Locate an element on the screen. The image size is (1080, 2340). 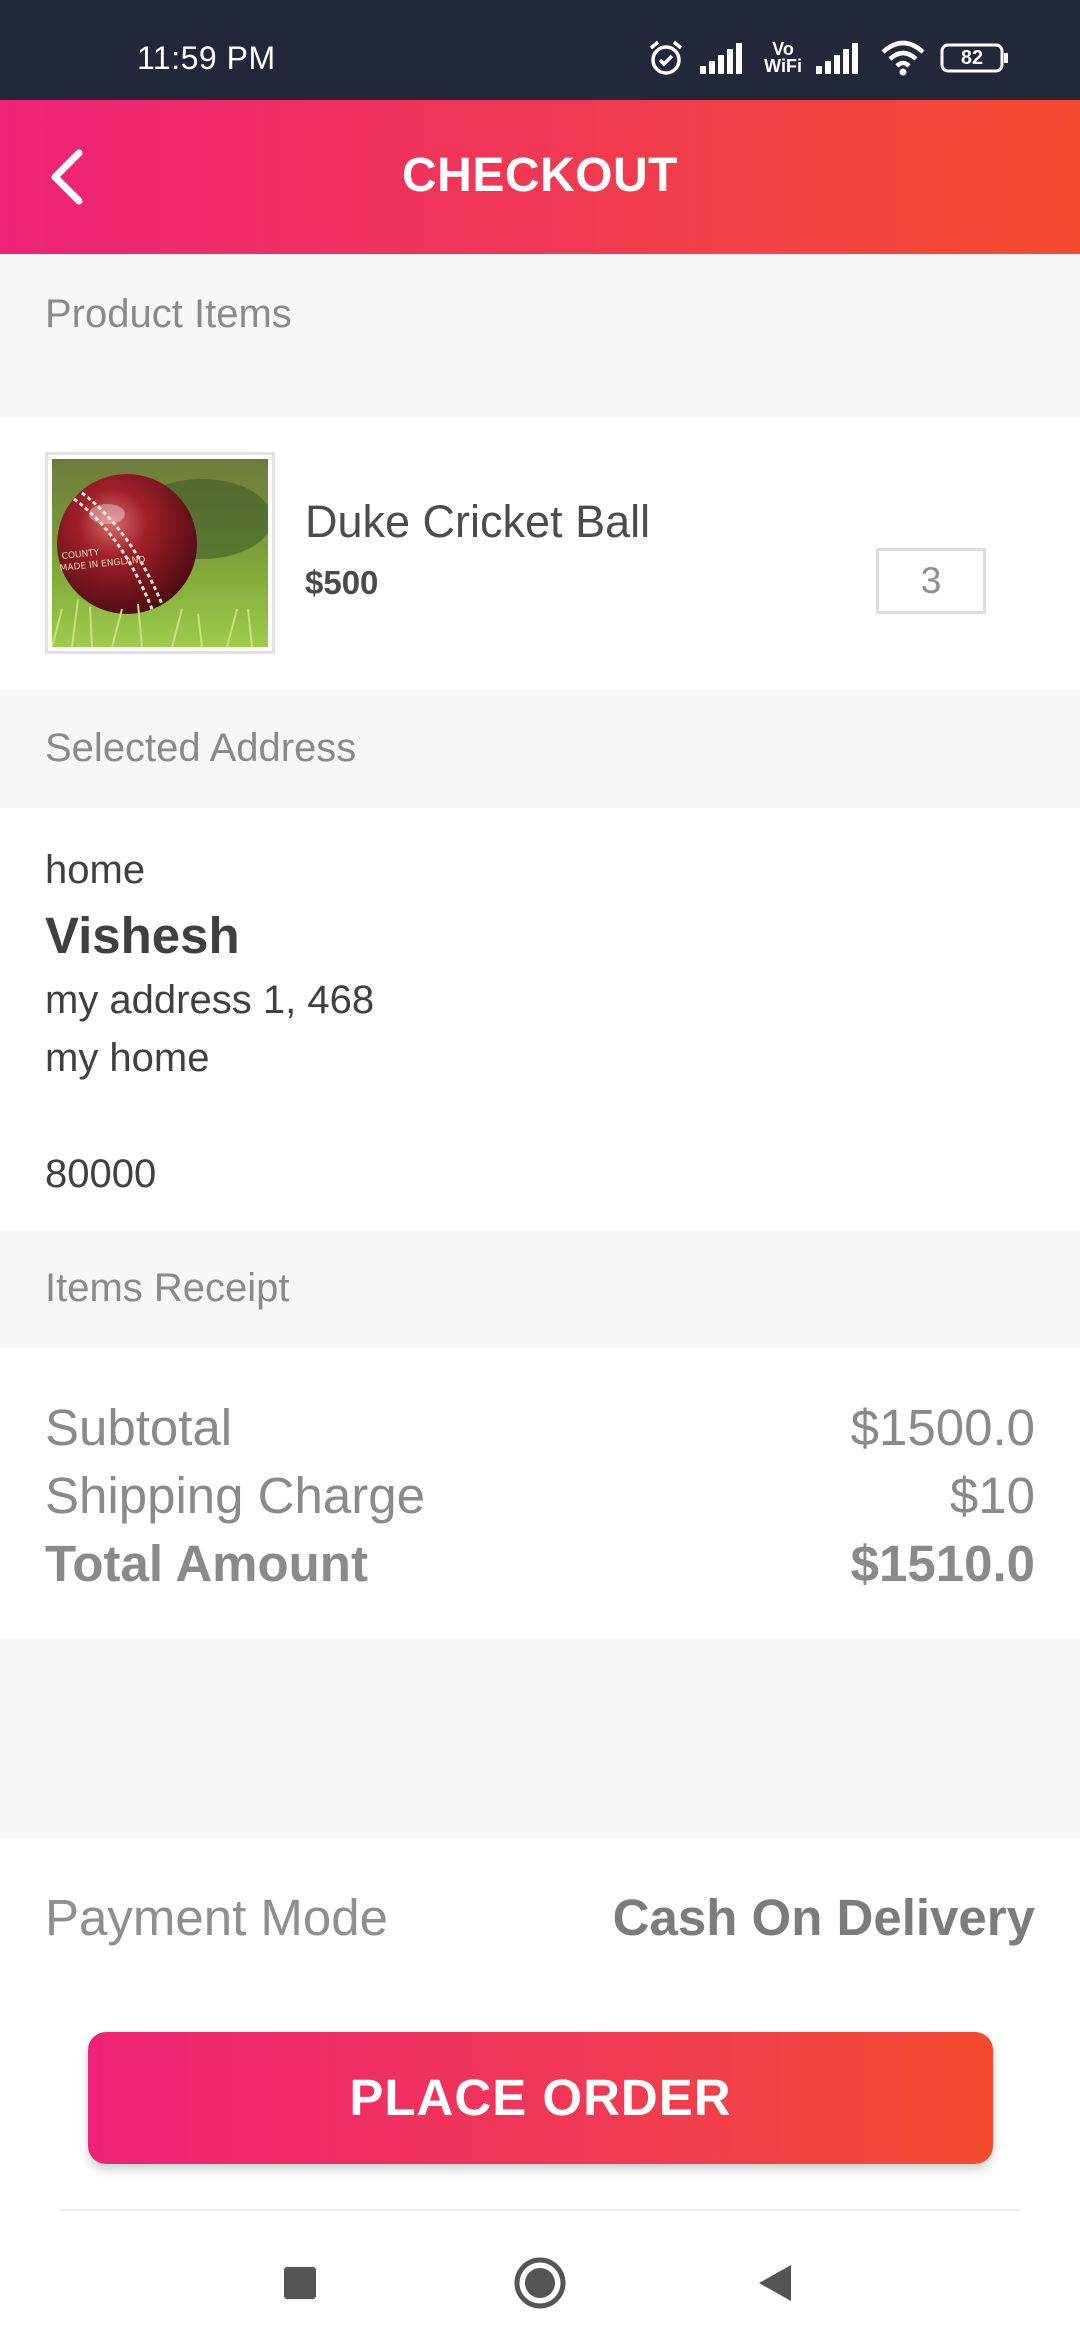
subtotal-label: Subtotal is located at coordinates (139, 1427).